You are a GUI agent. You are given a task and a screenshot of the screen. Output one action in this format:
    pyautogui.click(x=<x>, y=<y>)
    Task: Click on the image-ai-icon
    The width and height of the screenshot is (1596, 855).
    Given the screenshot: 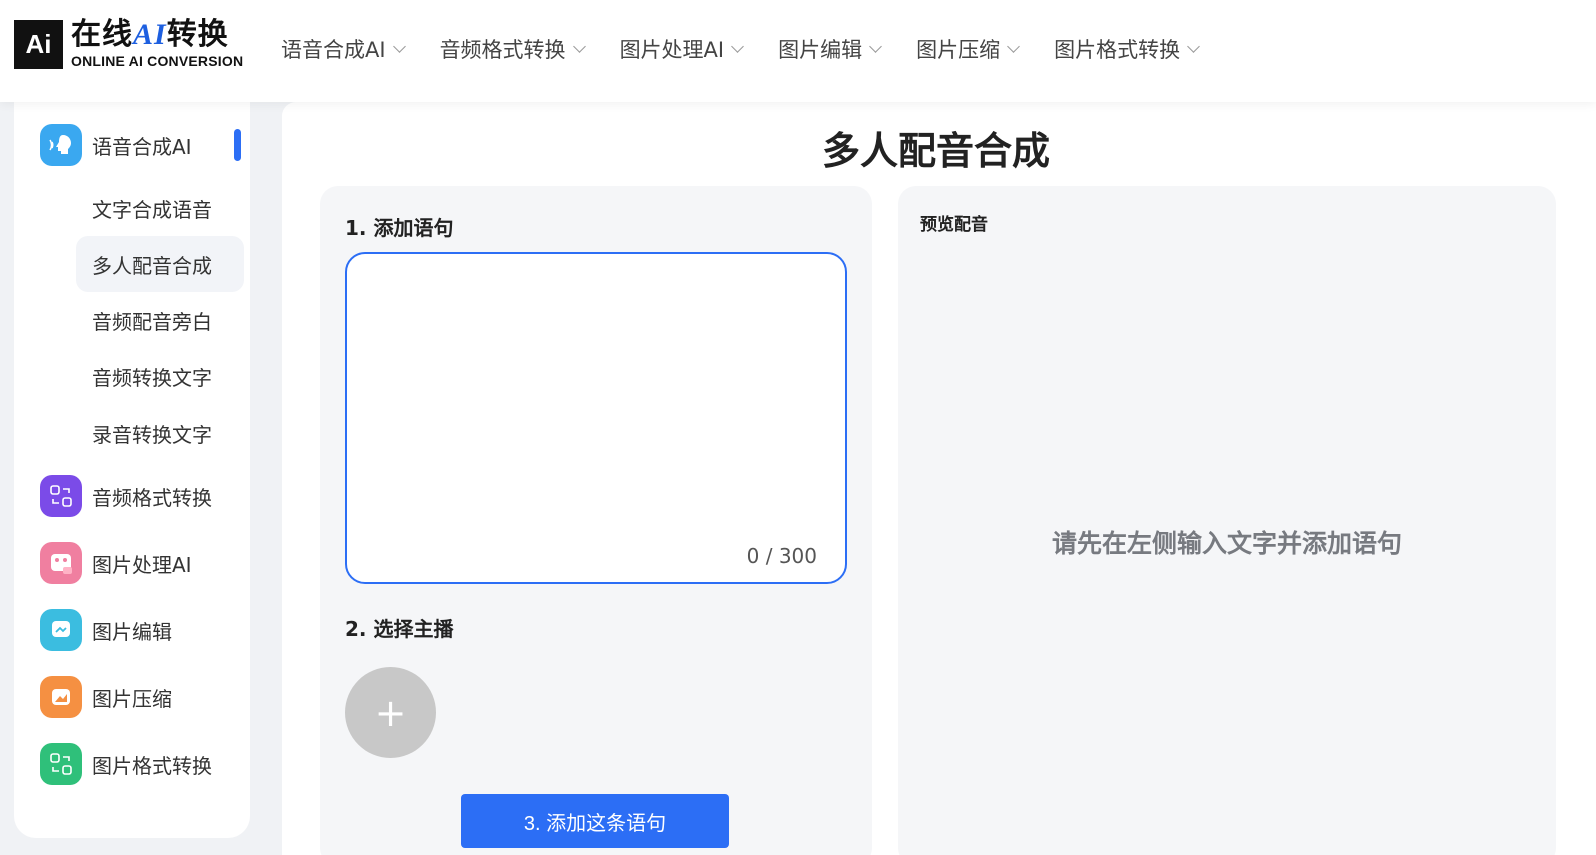 What is the action you would take?
    pyautogui.click(x=61, y=563)
    